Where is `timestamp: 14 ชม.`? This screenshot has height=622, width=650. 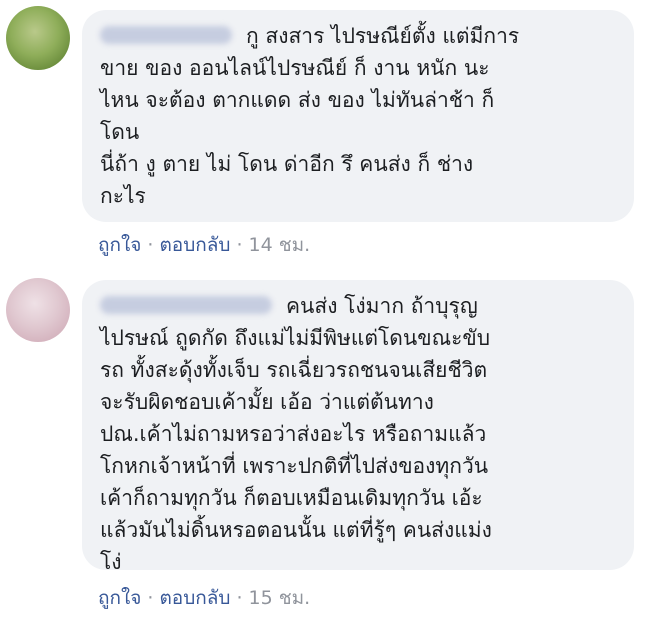 timestamp: 14 ชม. is located at coordinates (280, 245).